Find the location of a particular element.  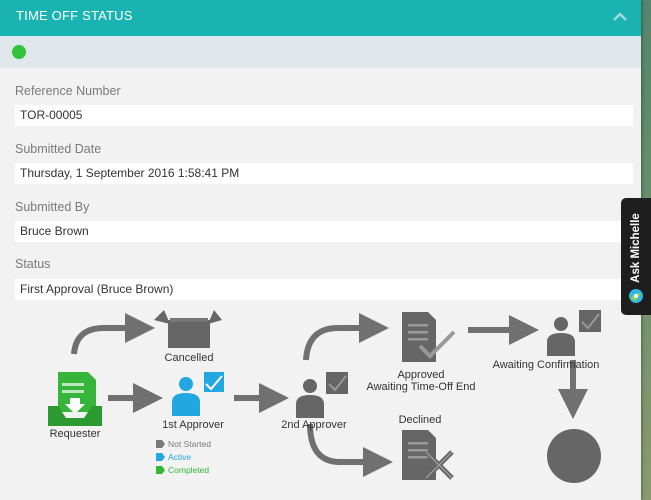

approved-label: Approved is located at coordinates (420, 375).